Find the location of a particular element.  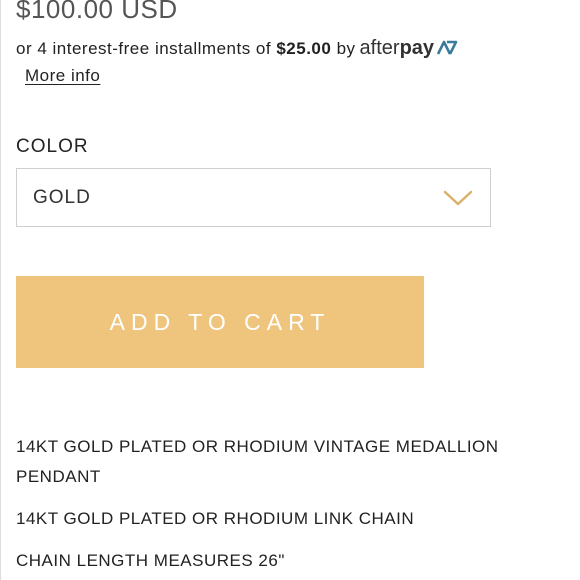

afterpay-logo-after: after is located at coordinates (379, 48).